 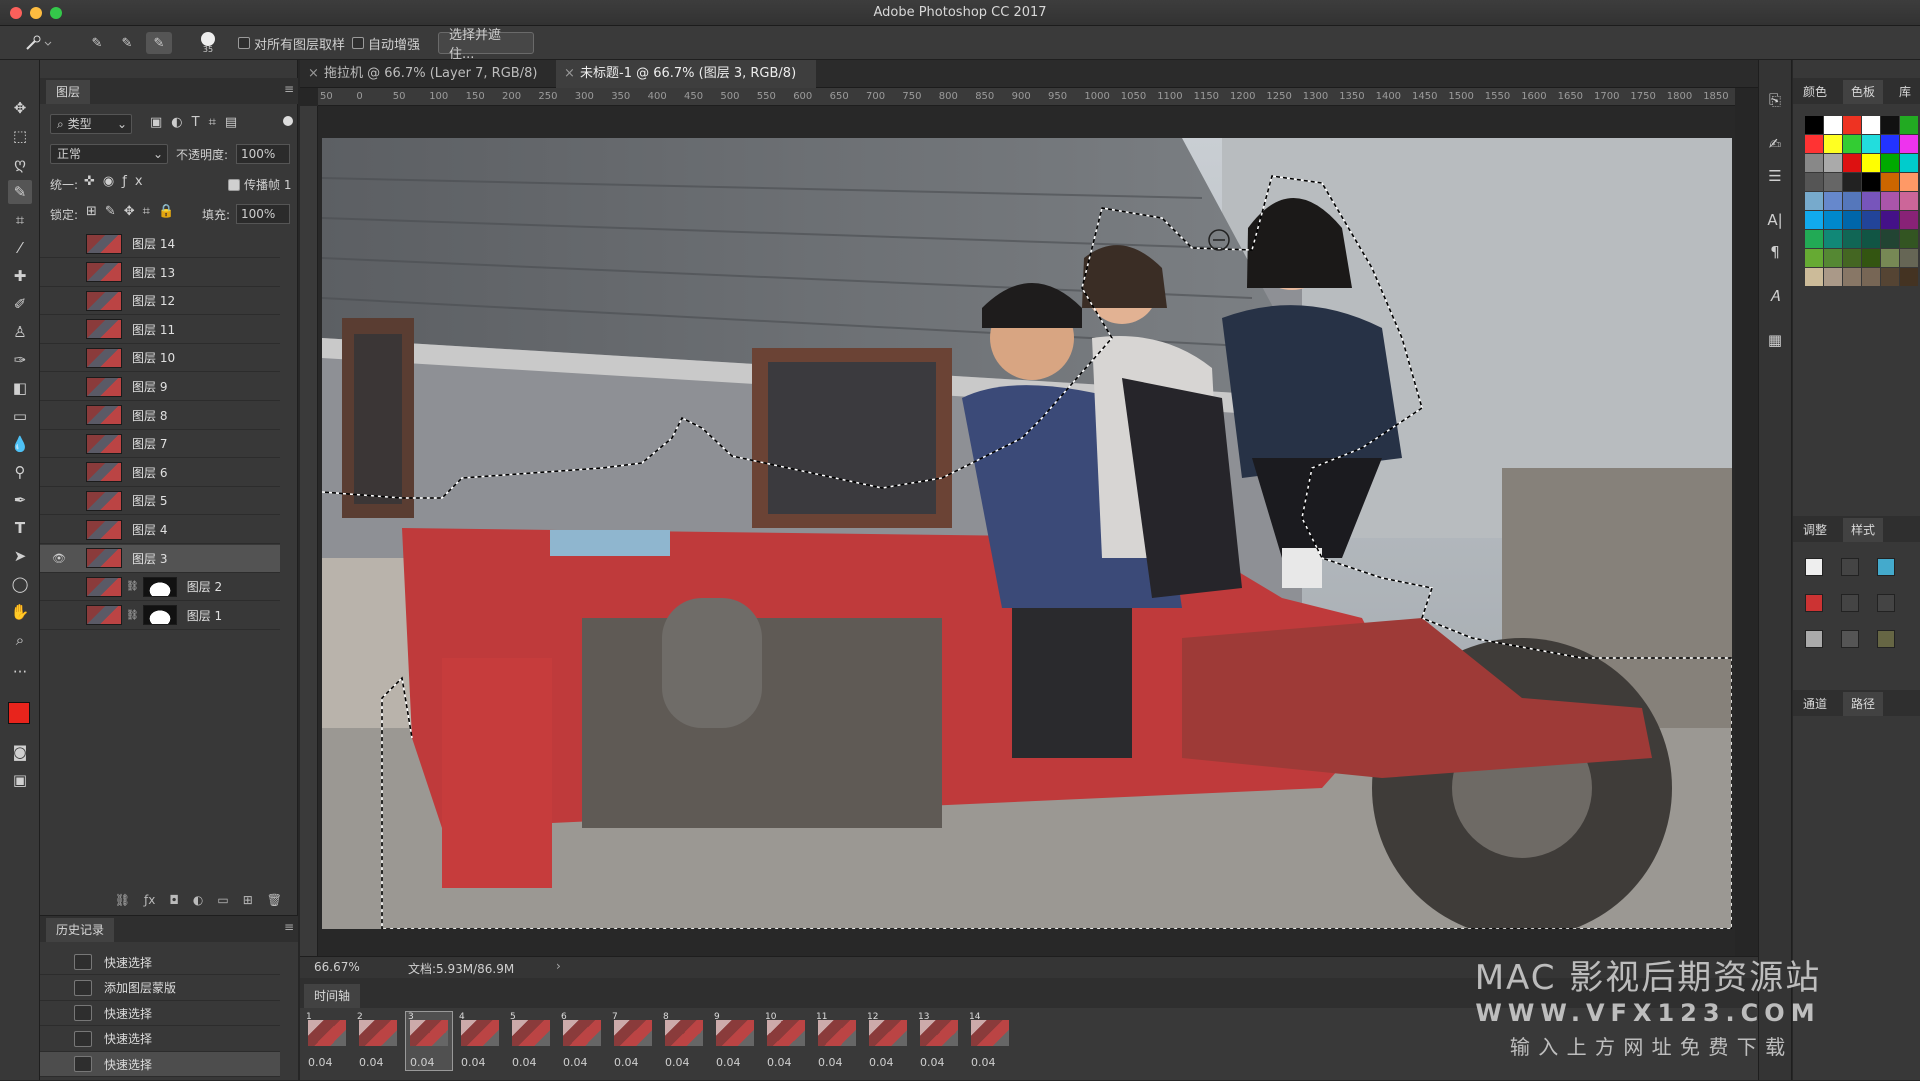 I want to click on timeline-frame: 12 0.04, so click(x=888, y=1041).